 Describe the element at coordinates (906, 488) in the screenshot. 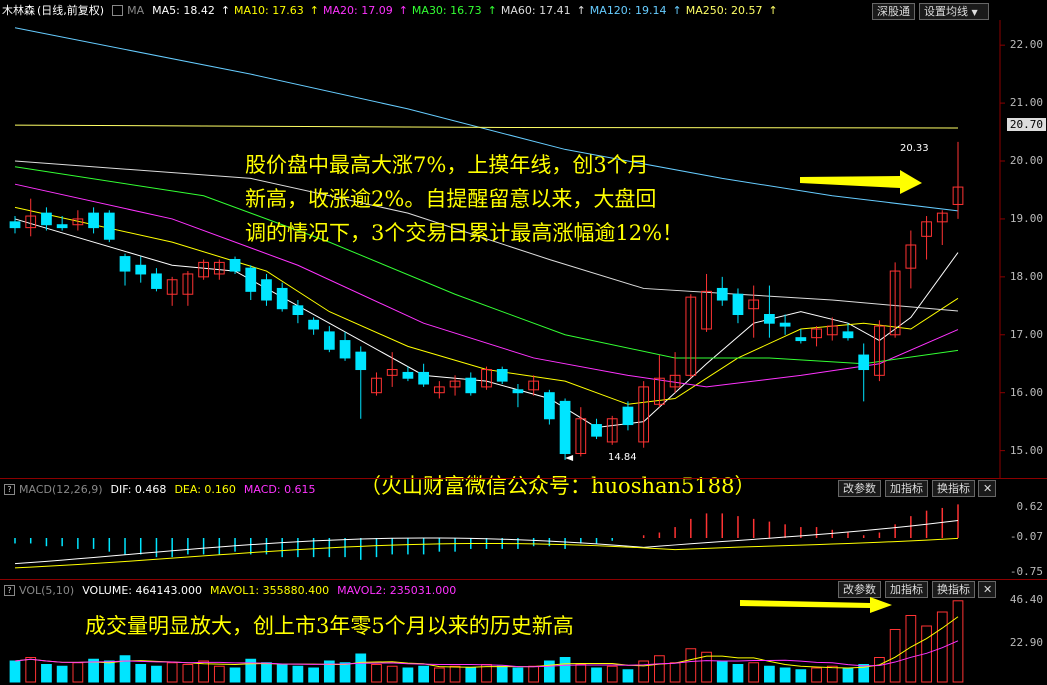

I see `macd-add-button: 加指标` at that location.